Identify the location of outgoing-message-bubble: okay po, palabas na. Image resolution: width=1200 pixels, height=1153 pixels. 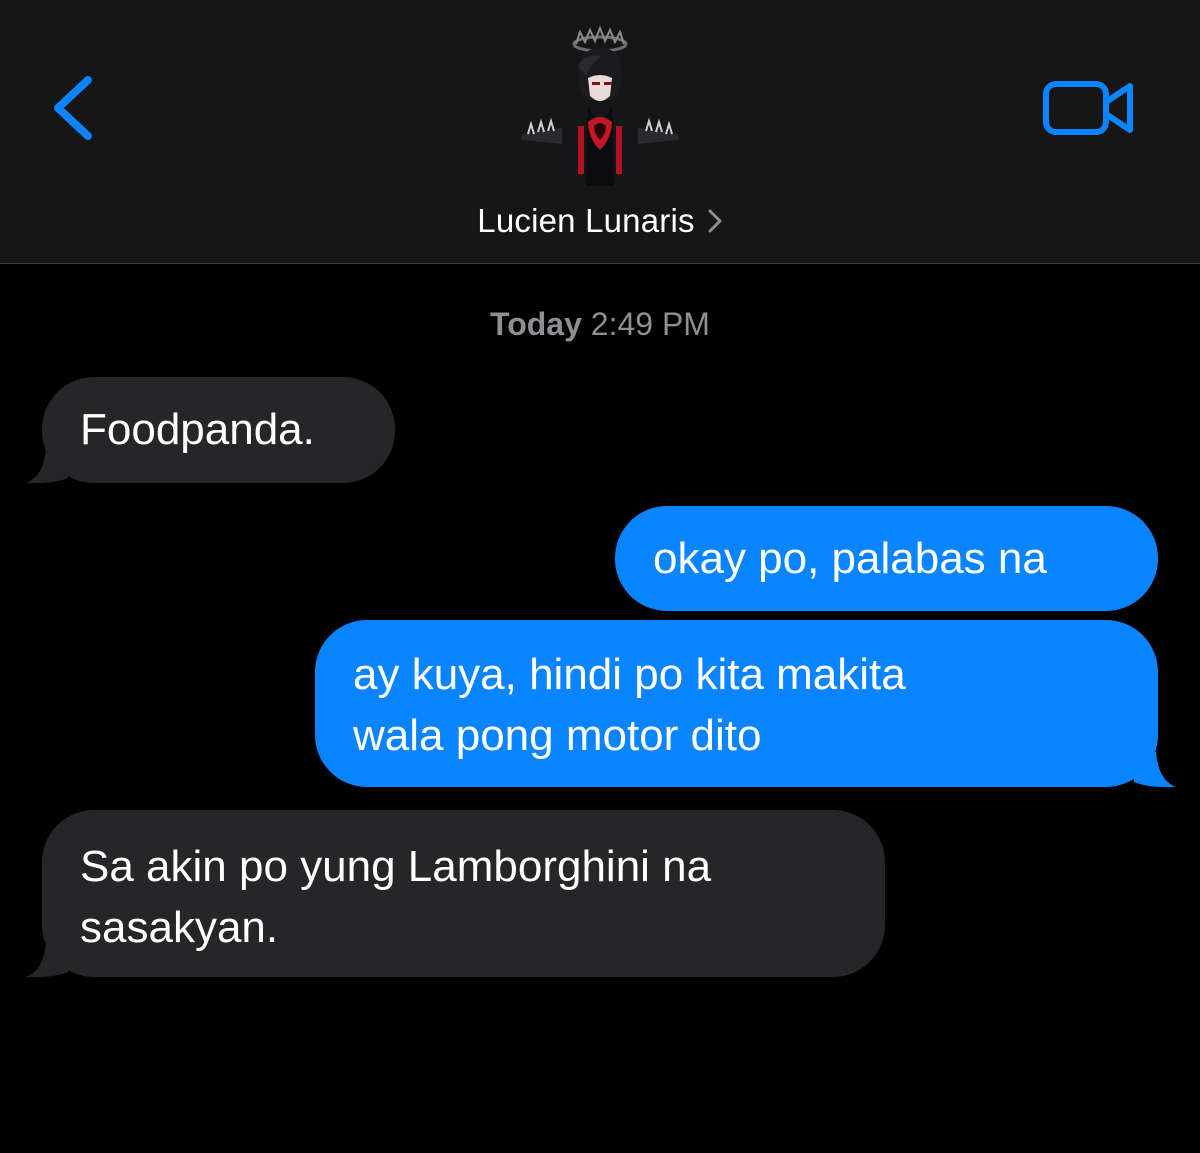
(886, 558).